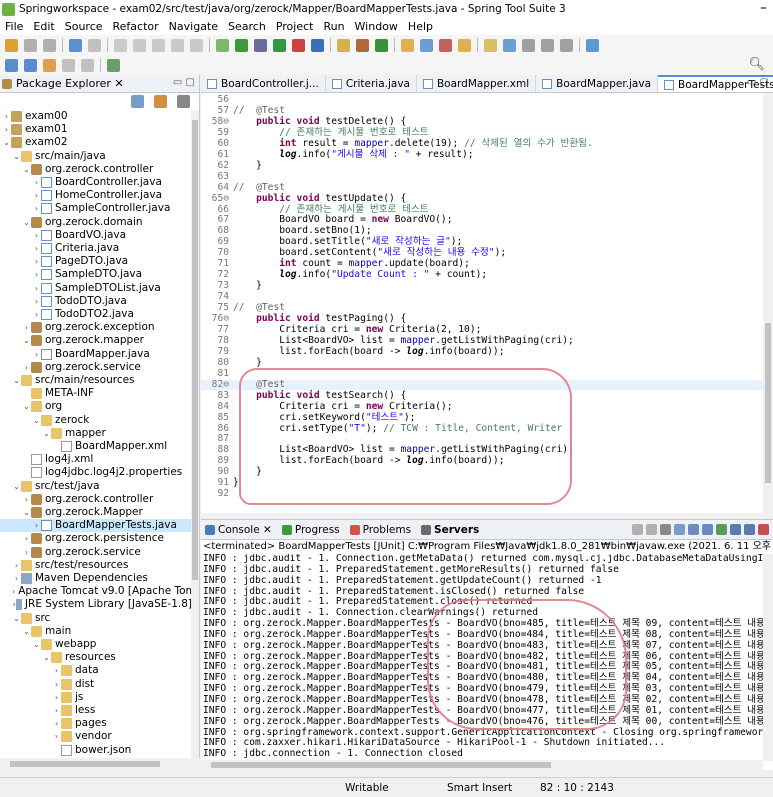 The image size is (773, 797). Describe the element at coordinates (96, 631) in the screenshot. I see `tree-item: ⌄ main` at that location.